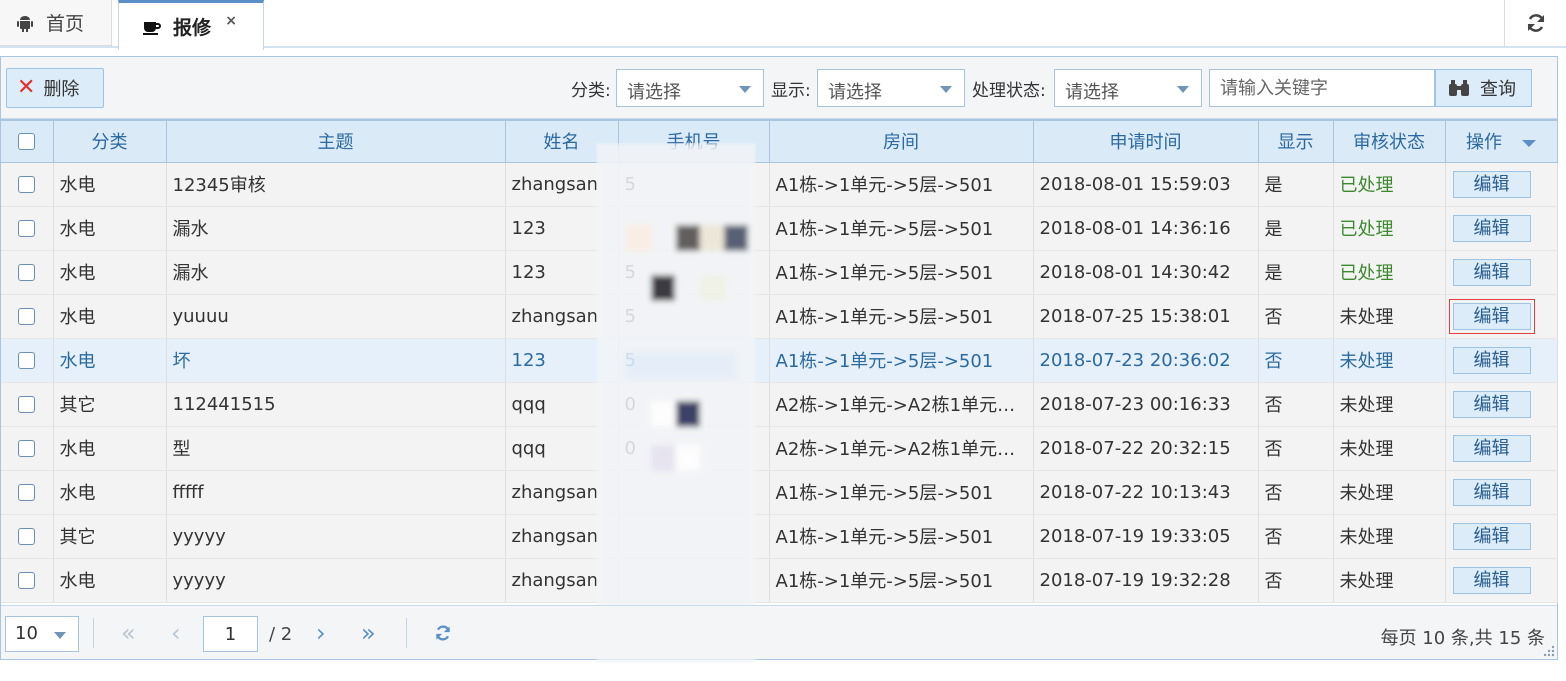  What do you see at coordinates (176, 633) in the screenshot?
I see `prev-page-button: ‹` at bounding box center [176, 633].